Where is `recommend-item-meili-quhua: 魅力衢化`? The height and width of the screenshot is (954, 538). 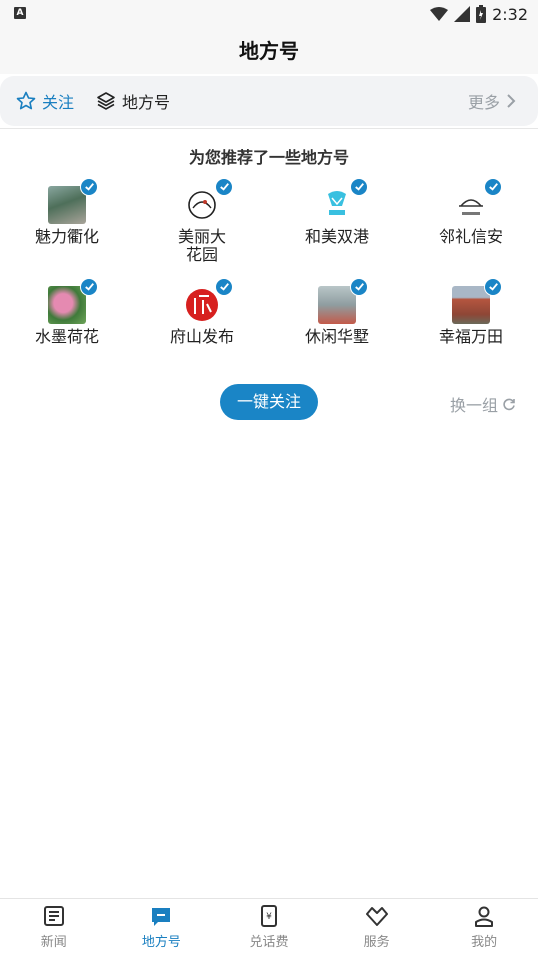
recommend-item-meili-quhua: 魅力衢化 is located at coordinates (67, 212).